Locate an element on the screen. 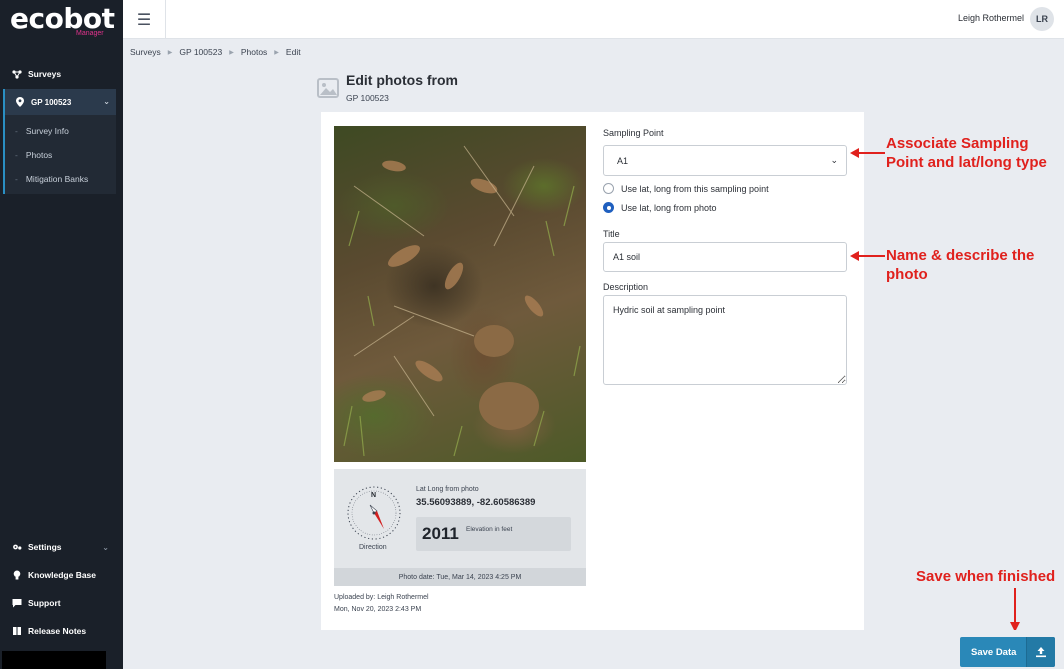 Image resolution: width=1064 pixels, height=669 pixels. sidebar-item-survey: GP 100523 ⌄ is located at coordinates (60, 102).